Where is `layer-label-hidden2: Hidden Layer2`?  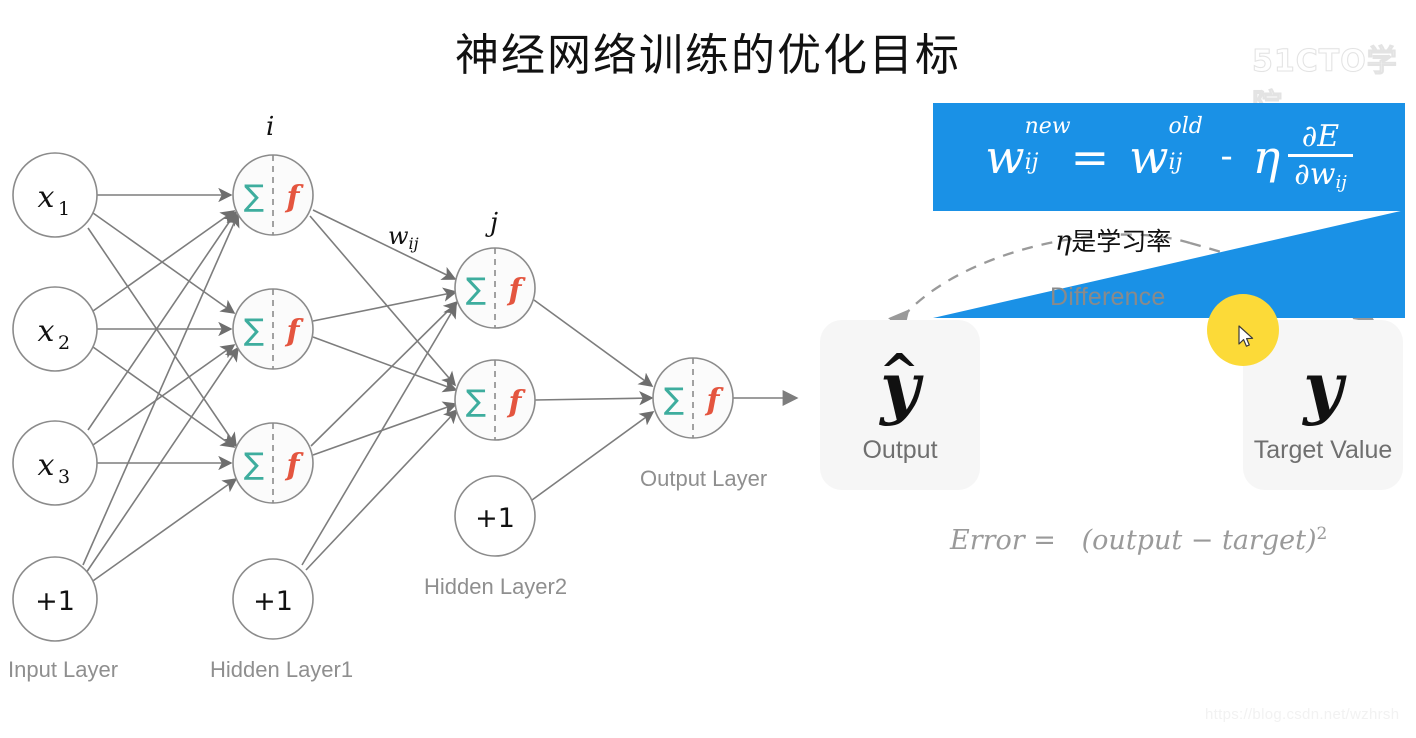
layer-label-hidden2: Hidden Layer2 is located at coordinates (496, 586).